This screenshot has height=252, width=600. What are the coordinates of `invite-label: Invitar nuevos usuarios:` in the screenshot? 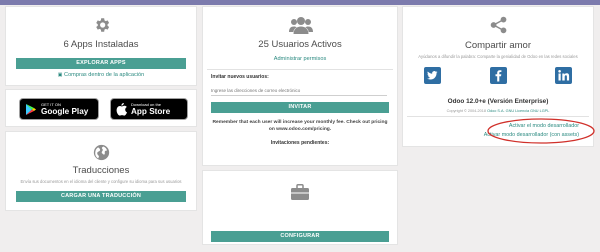 It's located at (240, 77).